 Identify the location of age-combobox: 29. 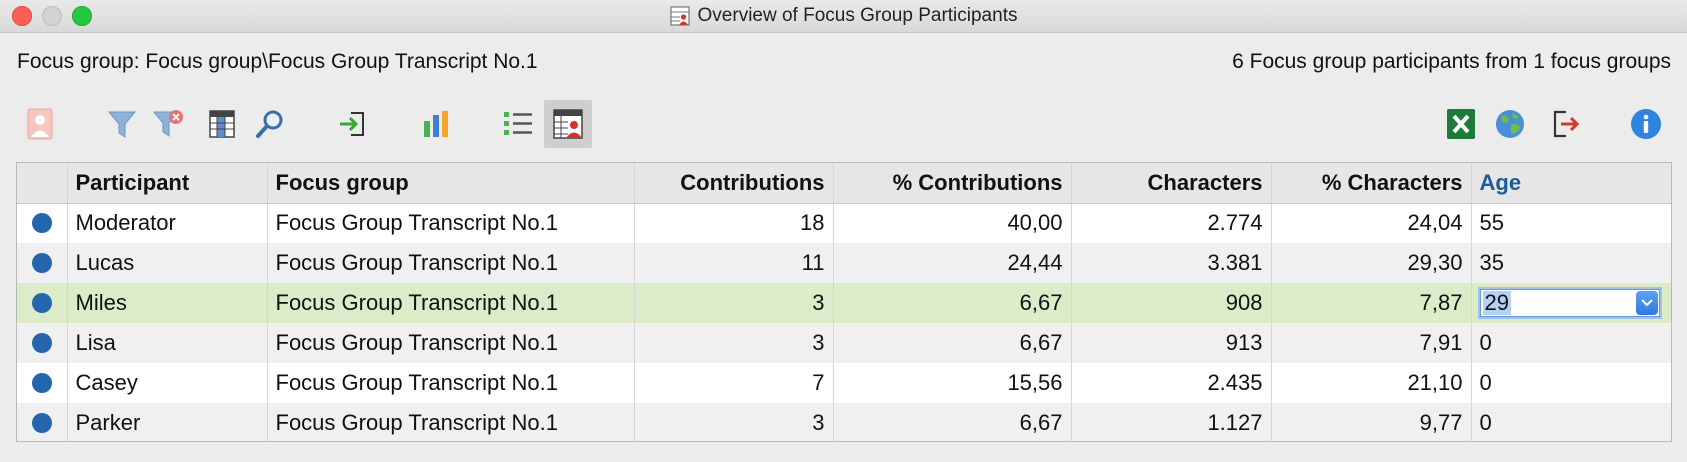
(1569, 303).